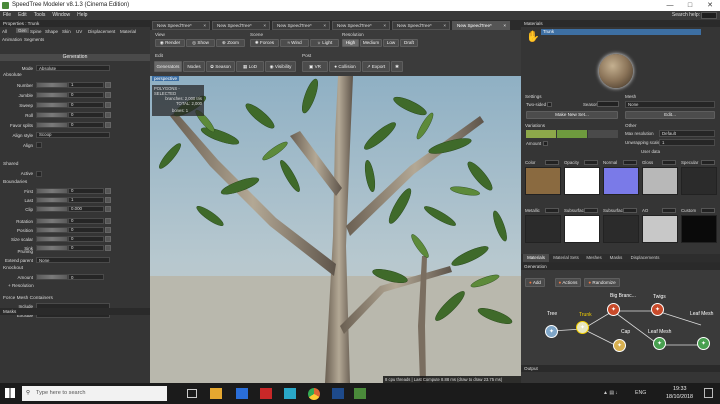 This screenshot has height=404, width=720. I want to click on taskbar-app-6-icon, so click(338, 393).